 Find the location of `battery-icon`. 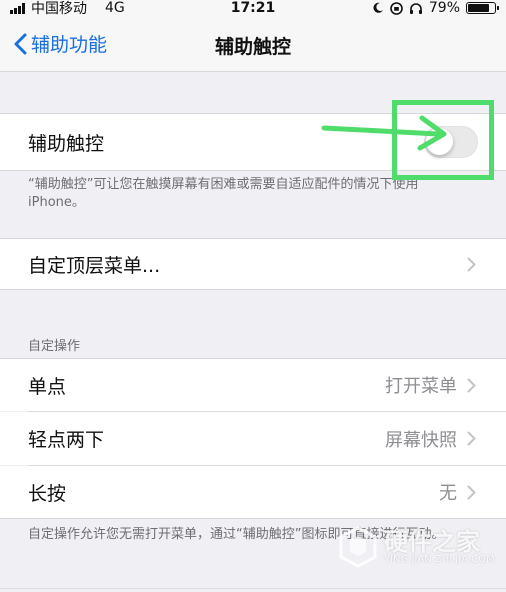

battery-icon is located at coordinates (482, 8).